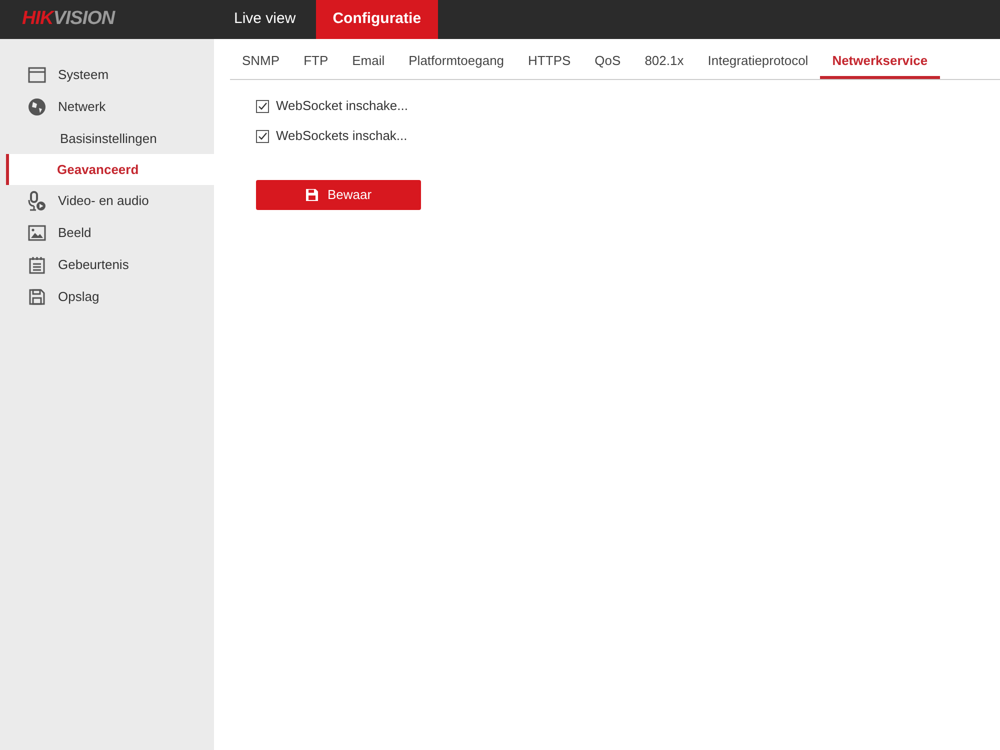 This screenshot has height=750, width=1000. I want to click on sidebar-subitem: Basisinstellingen, so click(107, 138).